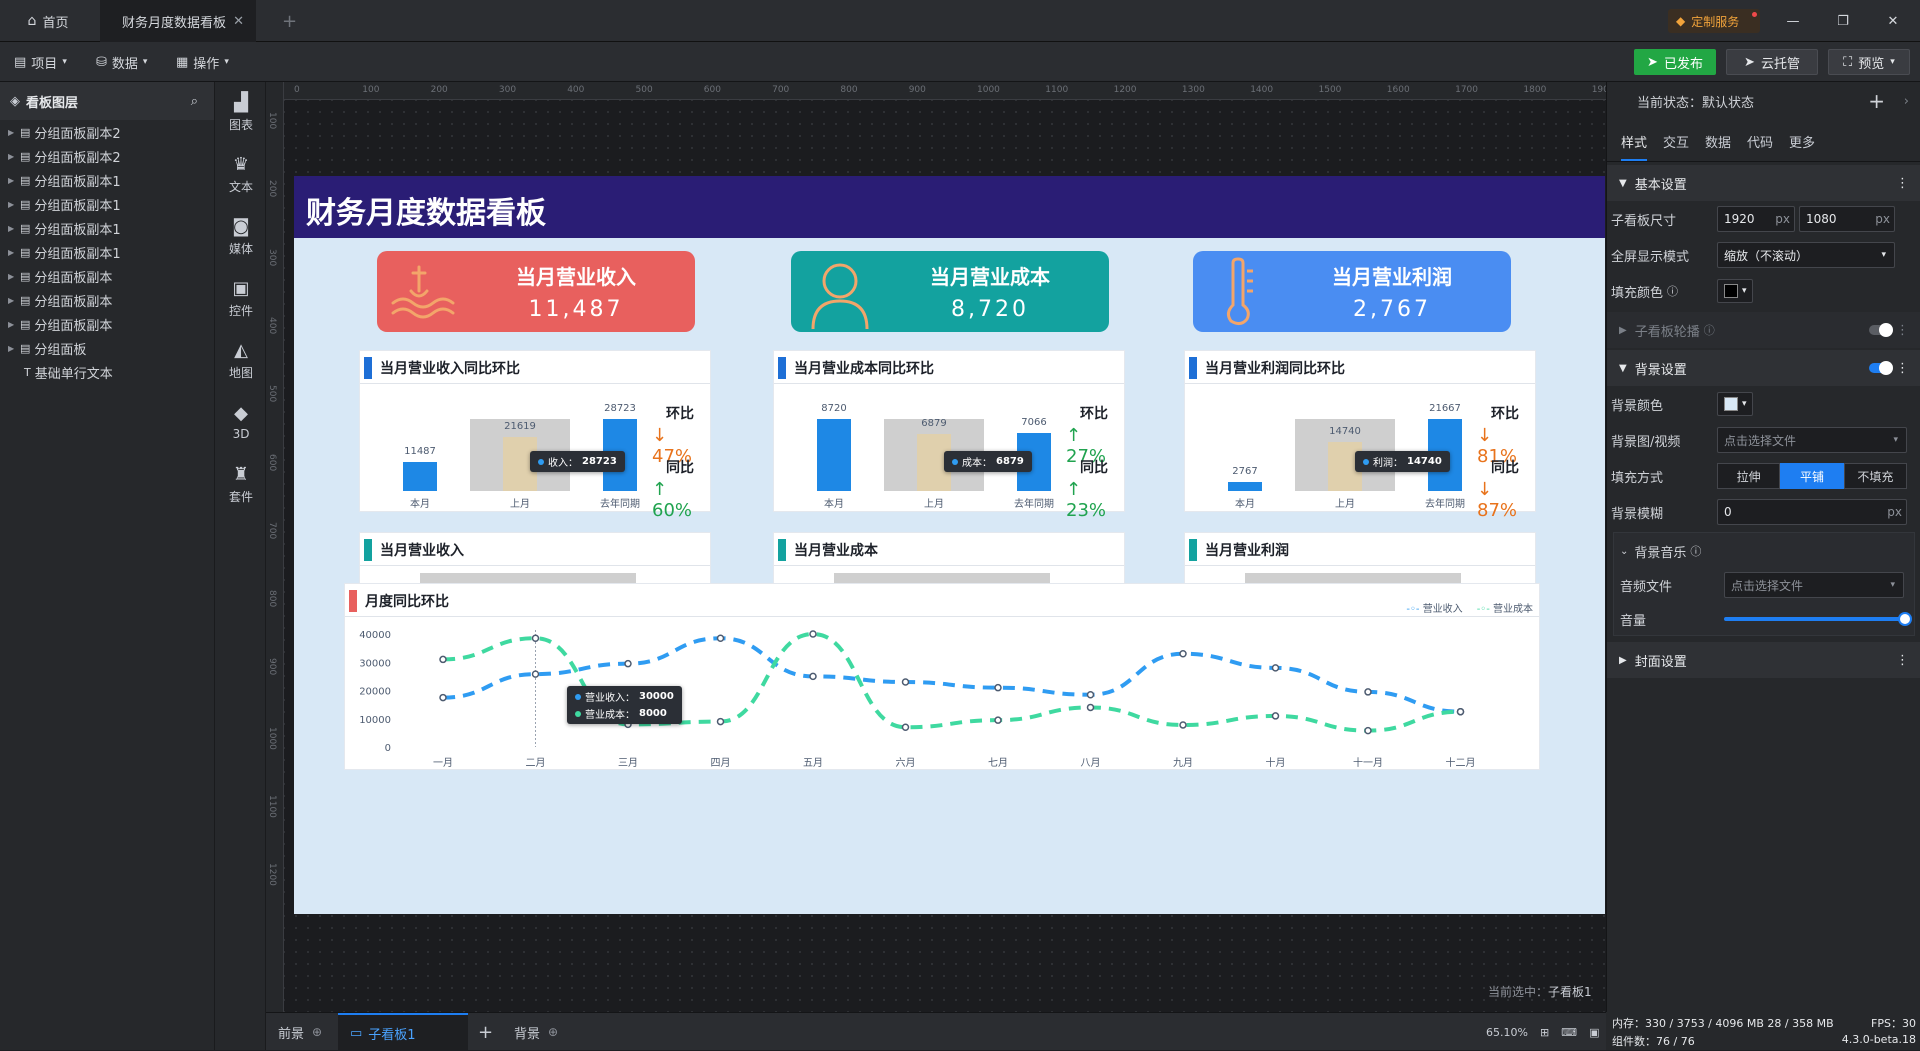  I want to click on volume-slider, so click(1818, 619).